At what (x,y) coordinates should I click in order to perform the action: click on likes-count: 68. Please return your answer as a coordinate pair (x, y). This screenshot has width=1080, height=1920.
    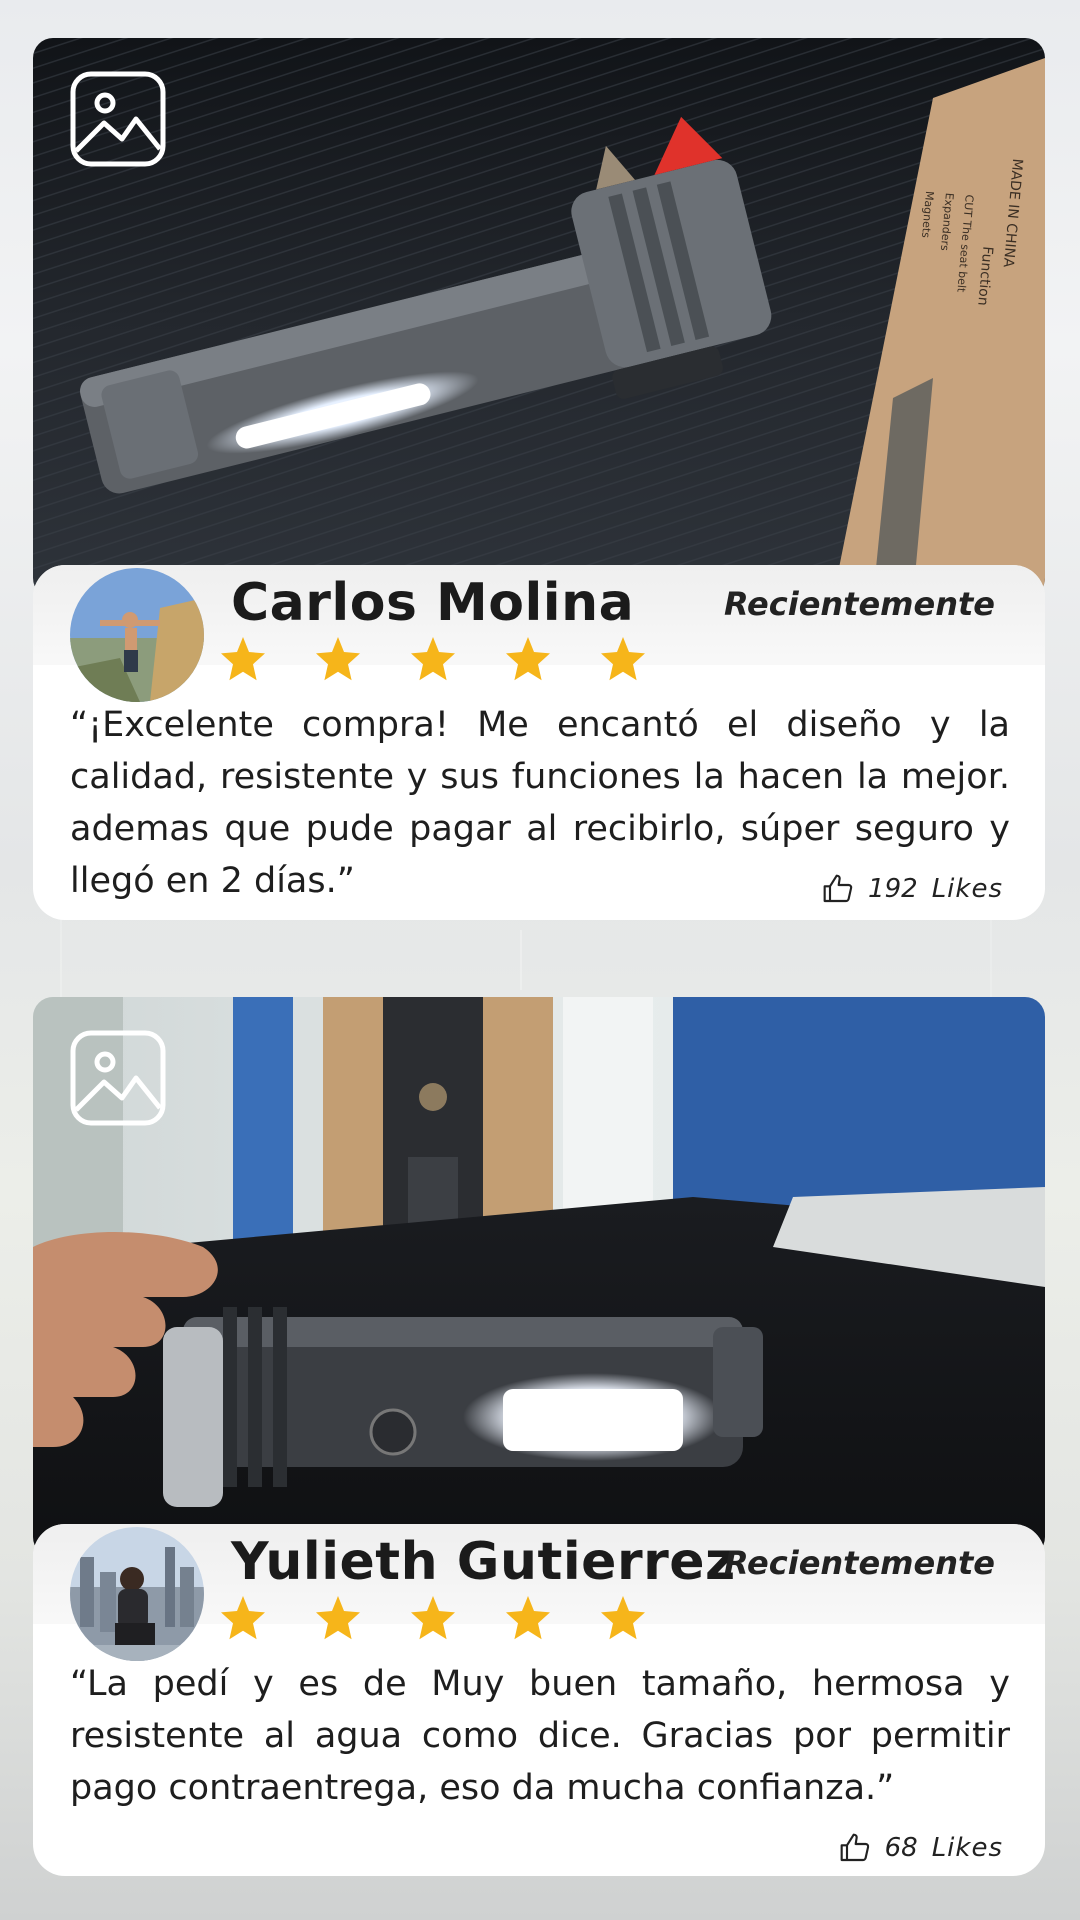
    Looking at the image, I should click on (901, 1848).